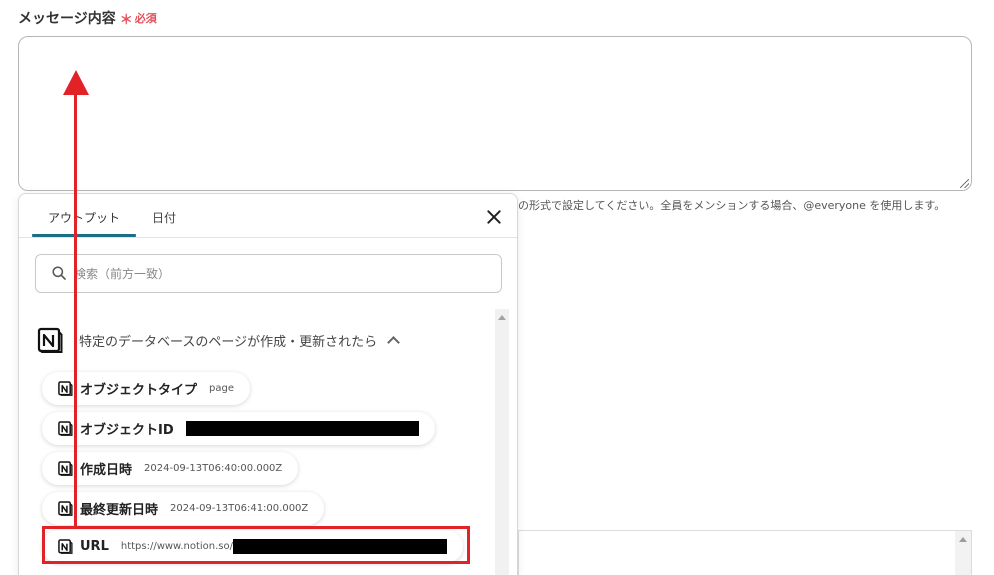  I want to click on output-item-object-id: オブジェクトID, so click(238, 428).